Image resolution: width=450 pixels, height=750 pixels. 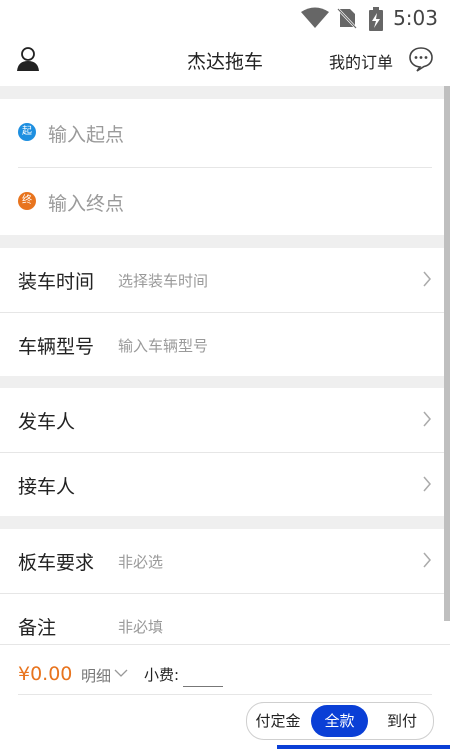 I want to click on vehicle-model-row: 车辆型号 输入车辆型号, so click(x=222, y=344).